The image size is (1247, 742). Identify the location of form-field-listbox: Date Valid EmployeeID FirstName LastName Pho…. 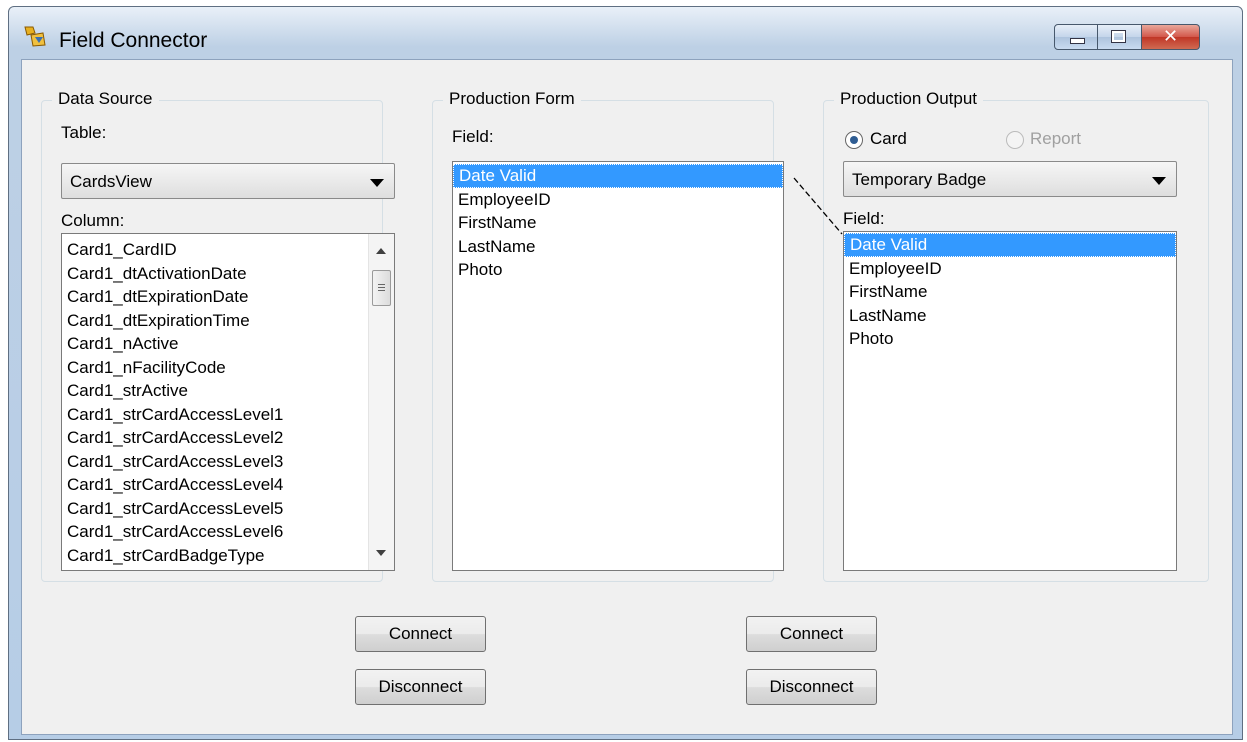
(618, 366).